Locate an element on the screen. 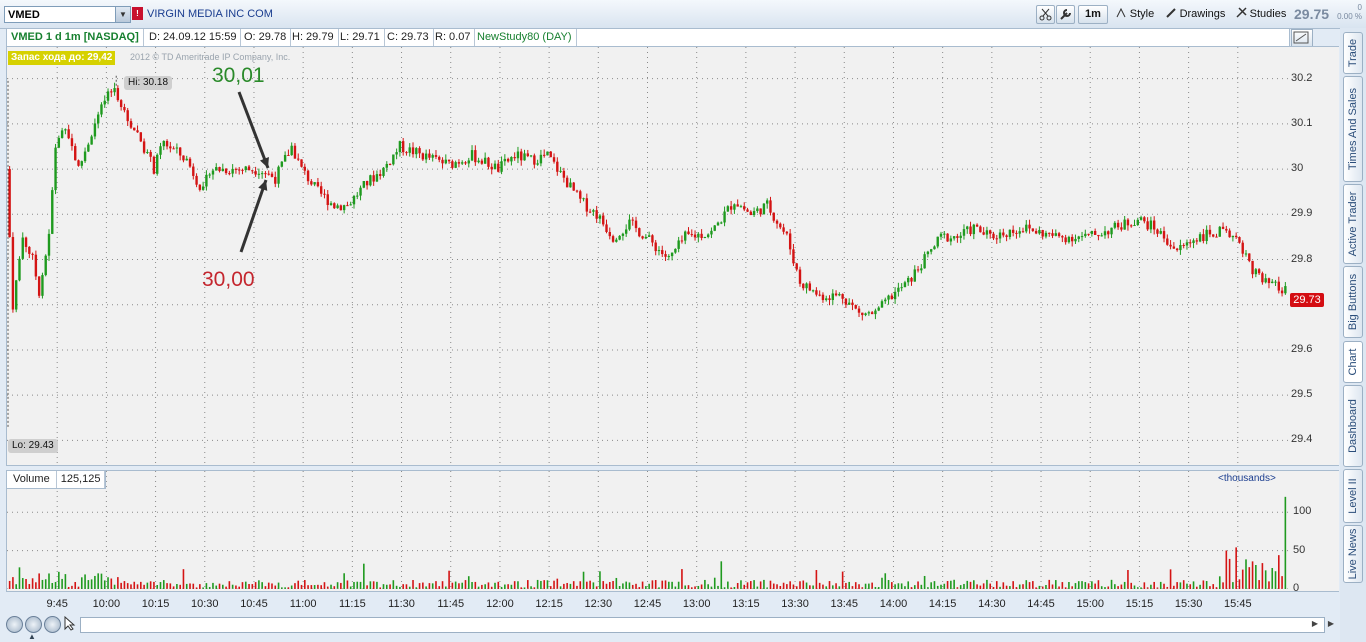 The width and height of the screenshot is (1366, 642). volume-value: 125,125 is located at coordinates (81, 479).